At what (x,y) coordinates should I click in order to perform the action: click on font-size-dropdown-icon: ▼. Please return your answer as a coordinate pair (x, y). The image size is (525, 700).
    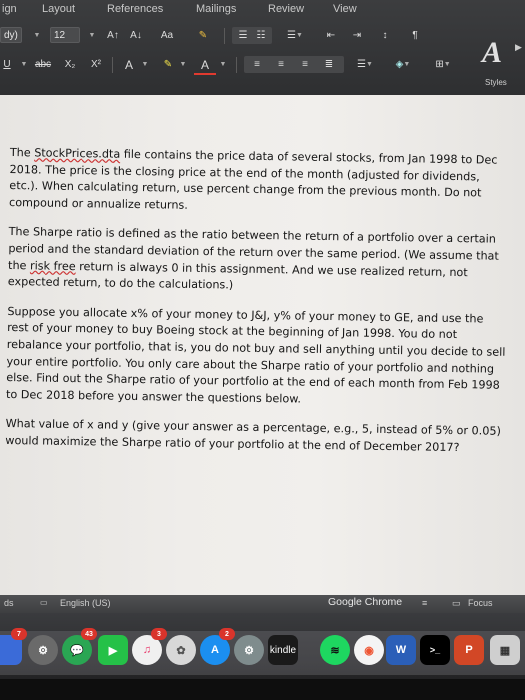
    Looking at the image, I should click on (92, 35).